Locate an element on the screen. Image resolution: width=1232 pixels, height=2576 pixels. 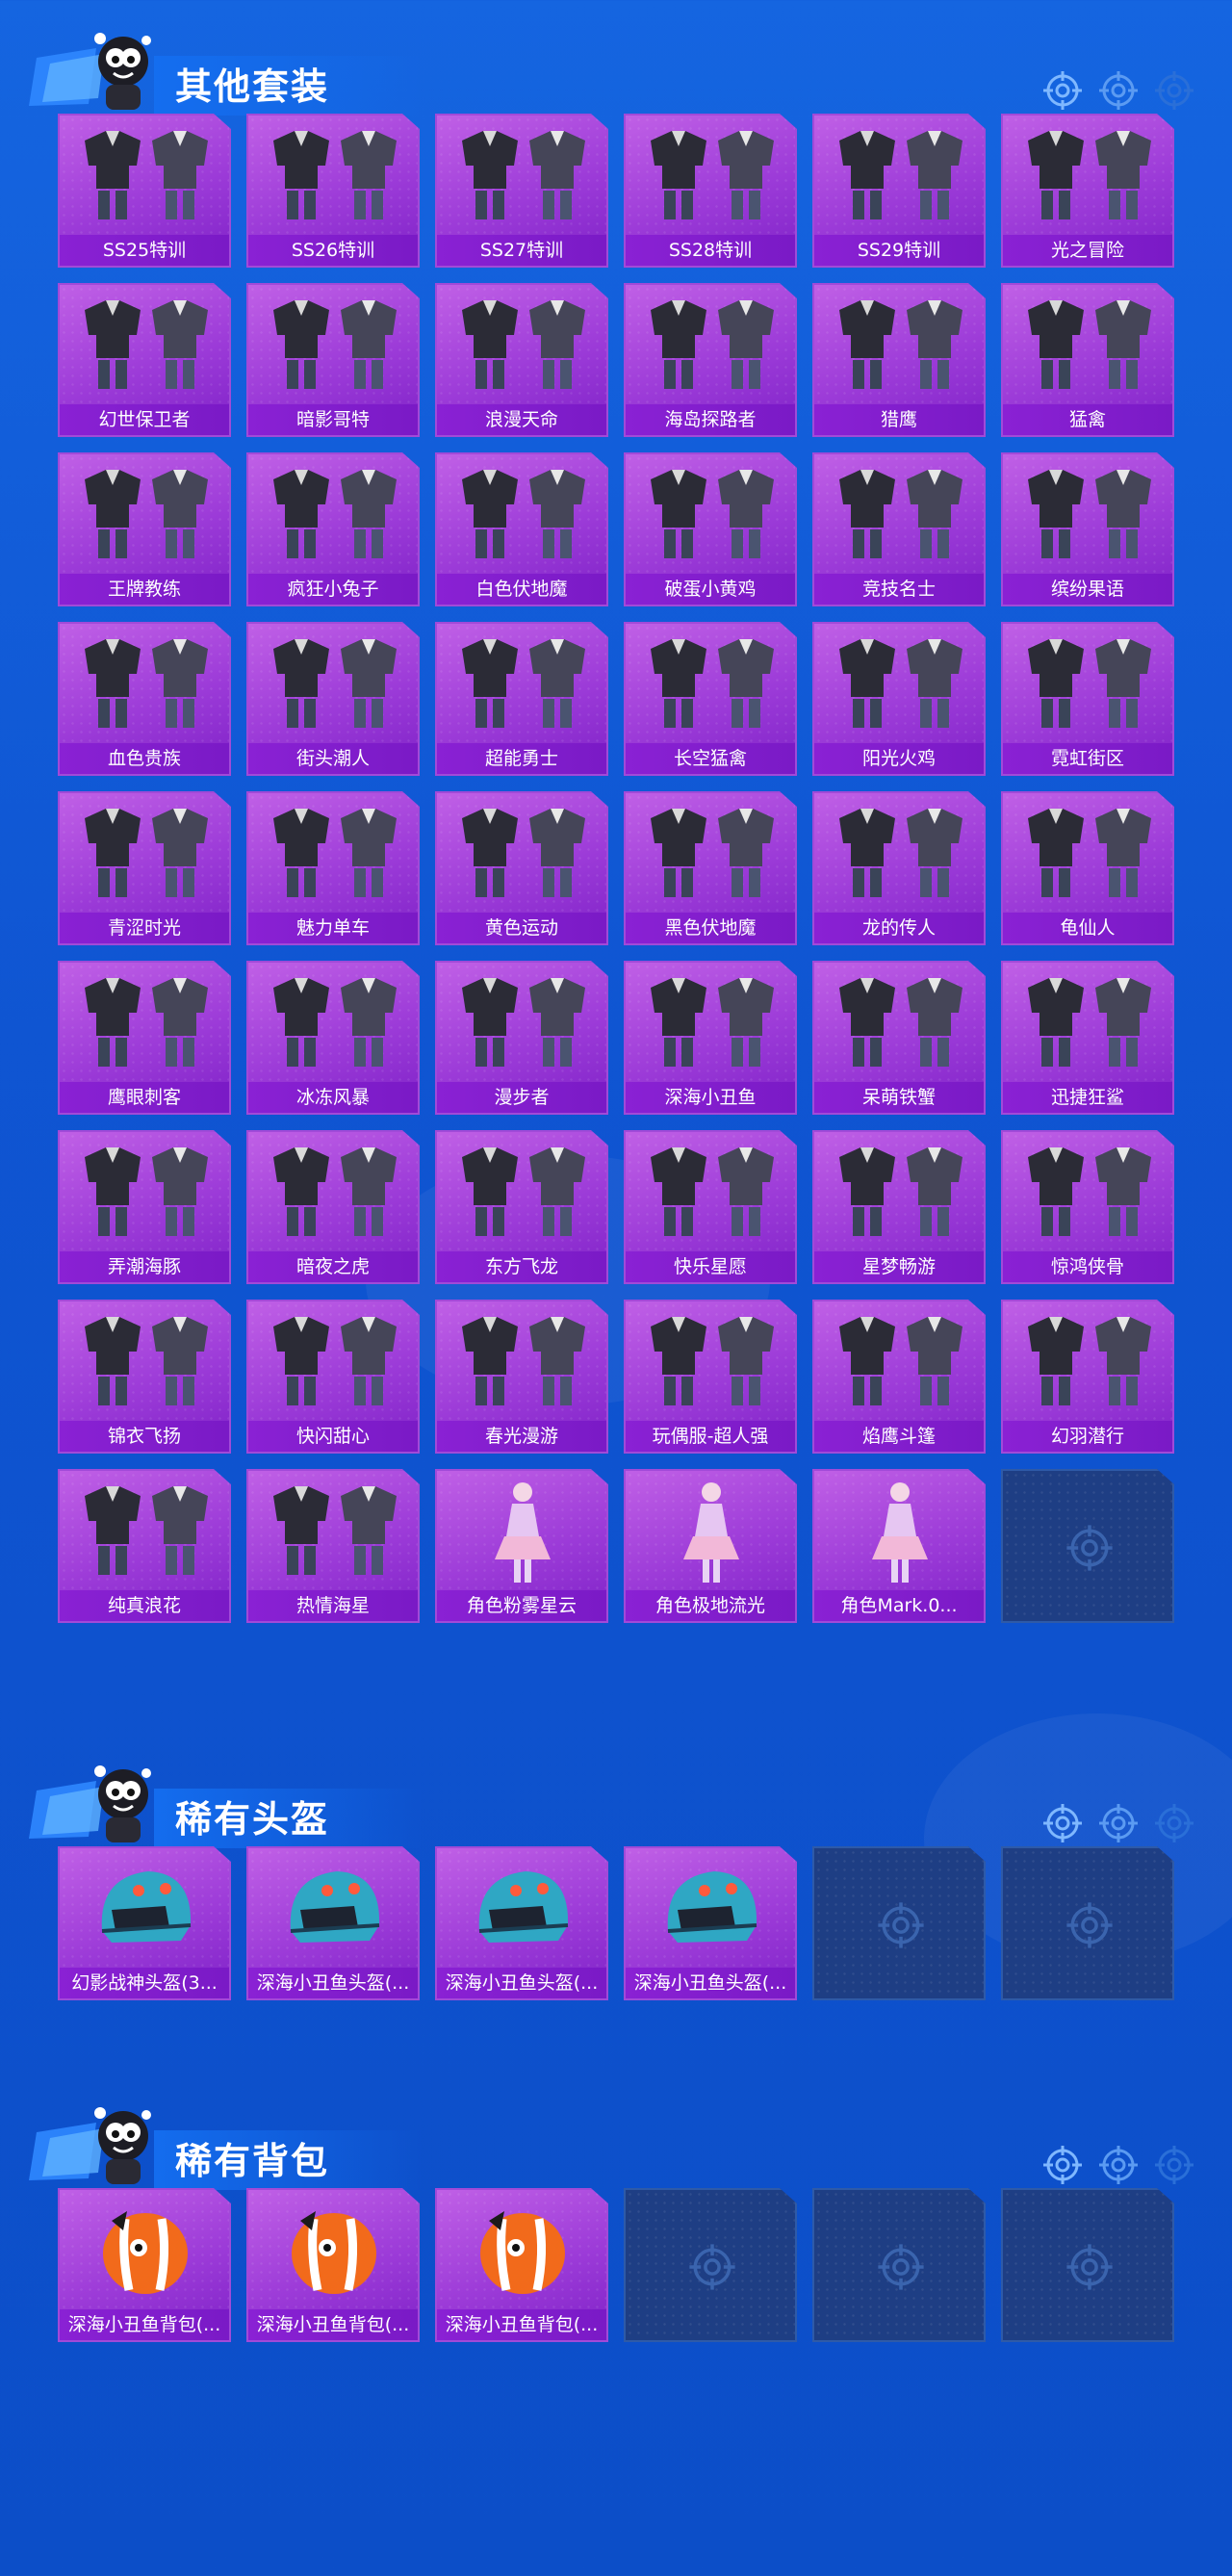
item-label: 暗夜之虎 is located at coordinates (333, 1267).